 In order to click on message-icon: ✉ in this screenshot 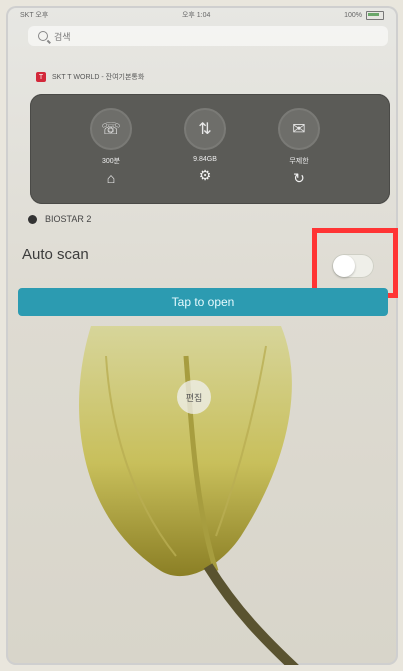, I will do `click(299, 129)`.